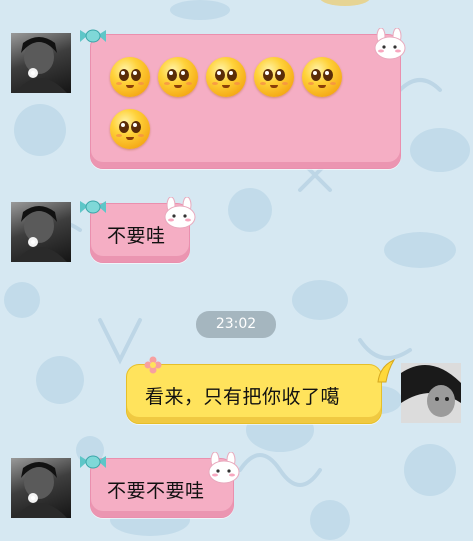  What do you see at coordinates (156, 491) in the screenshot?
I see `message-text: 不要不要哇` at bounding box center [156, 491].